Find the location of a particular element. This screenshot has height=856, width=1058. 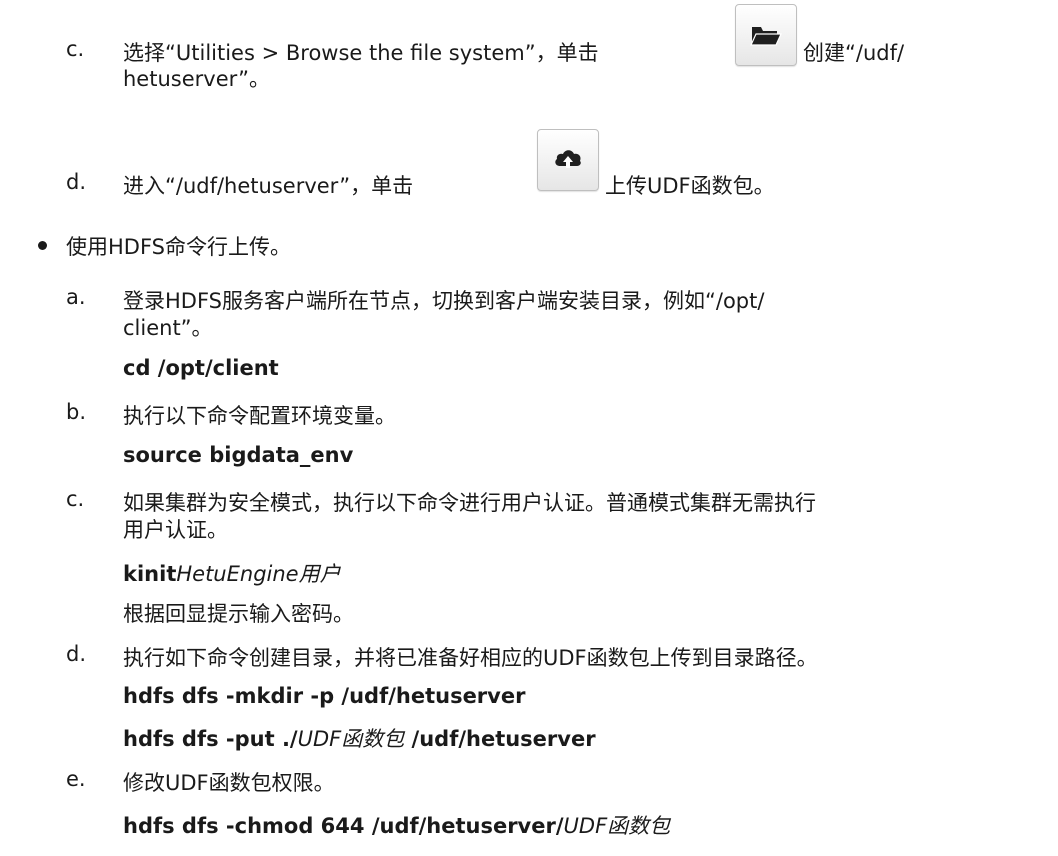

step-marker: a. is located at coordinates (76, 297).